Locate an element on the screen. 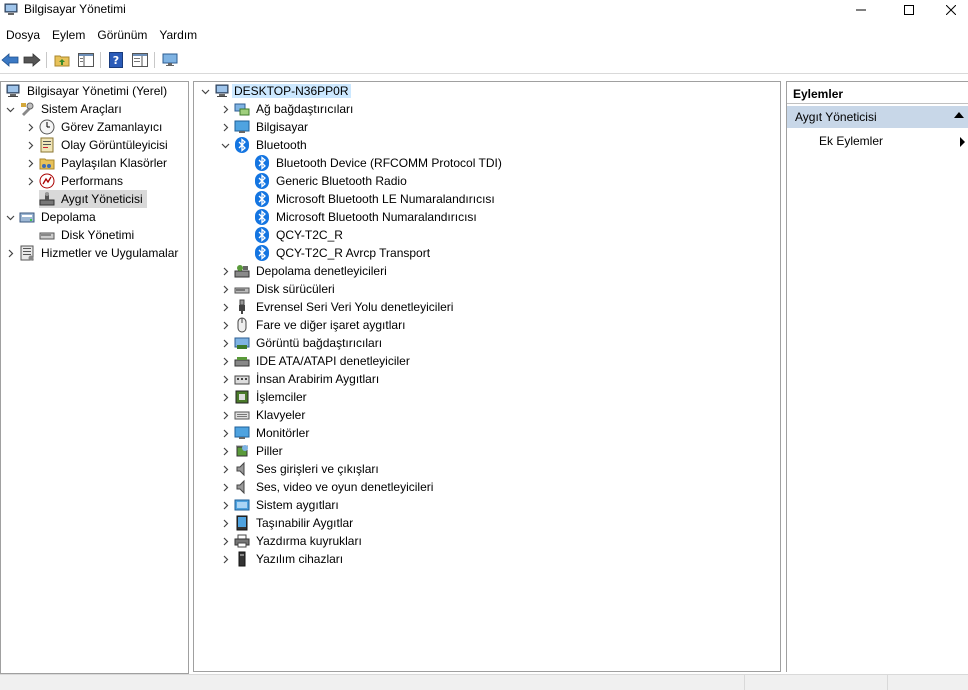 Image resolution: width=968 pixels, height=690 pixels. tree-item-depolama: Depolama is located at coordinates (51, 217).